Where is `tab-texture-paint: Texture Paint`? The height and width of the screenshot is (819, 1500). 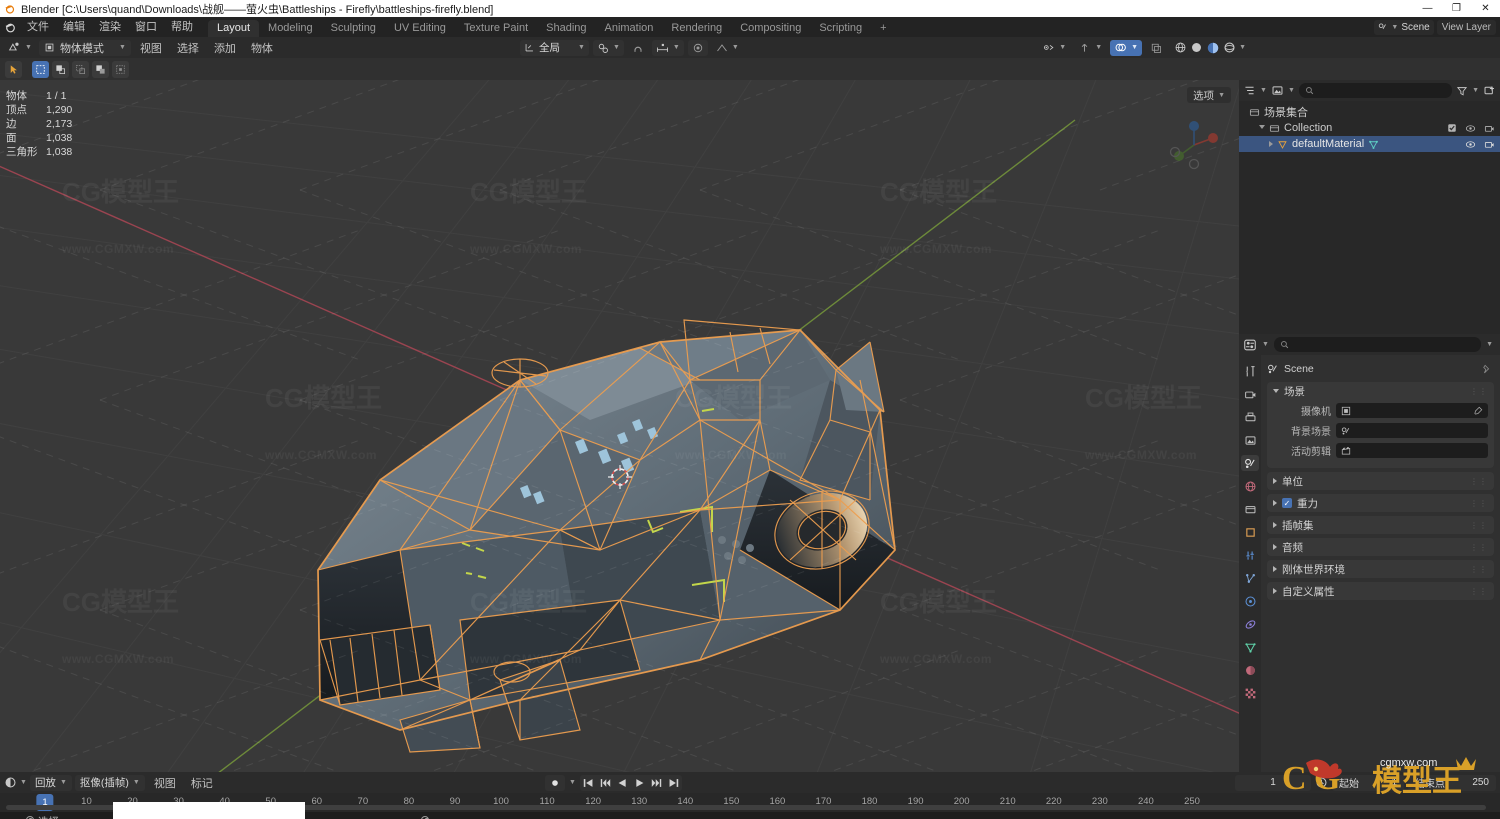
tab-texture-paint: Texture Paint is located at coordinates (496, 28).